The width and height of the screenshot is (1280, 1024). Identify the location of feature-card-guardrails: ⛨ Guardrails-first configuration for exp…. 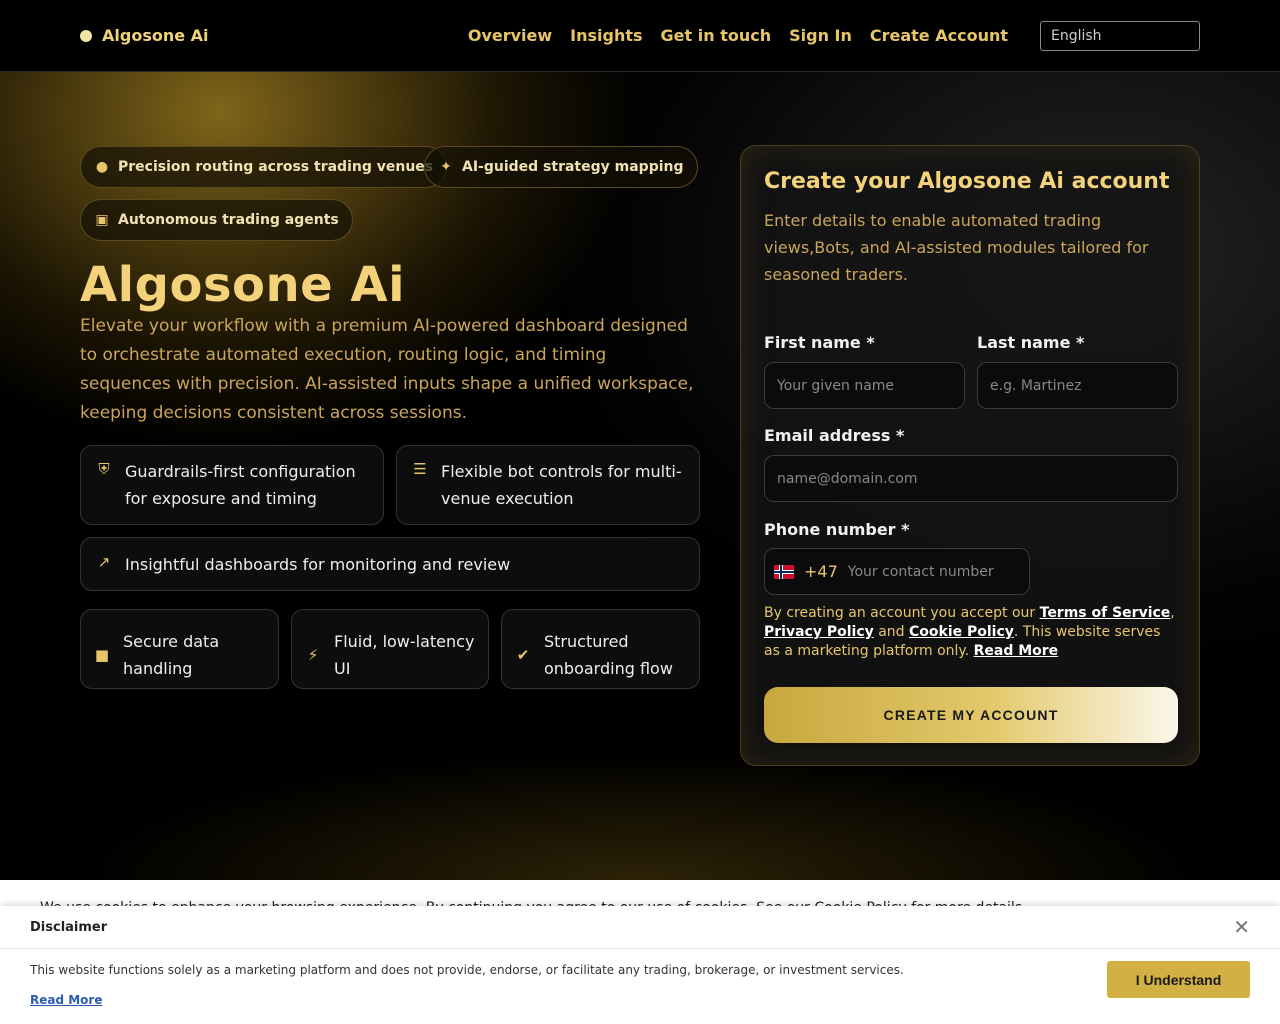
(232, 485).